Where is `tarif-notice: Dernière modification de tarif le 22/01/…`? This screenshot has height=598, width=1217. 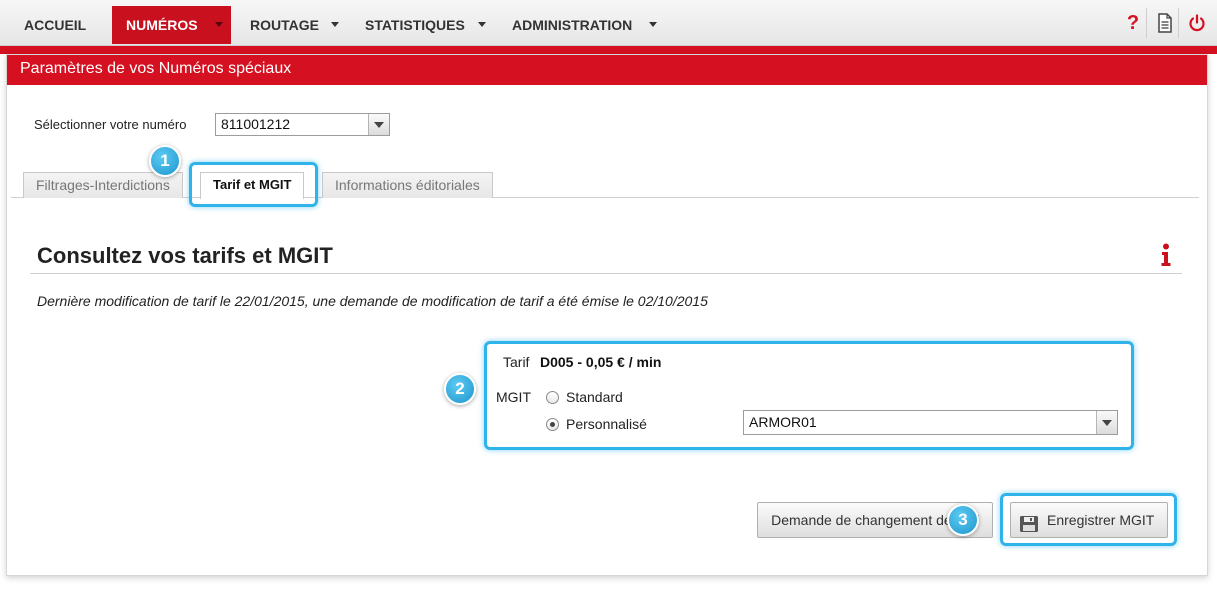
tarif-notice: Dernière modification de tarif le 22/01/… is located at coordinates (372, 301).